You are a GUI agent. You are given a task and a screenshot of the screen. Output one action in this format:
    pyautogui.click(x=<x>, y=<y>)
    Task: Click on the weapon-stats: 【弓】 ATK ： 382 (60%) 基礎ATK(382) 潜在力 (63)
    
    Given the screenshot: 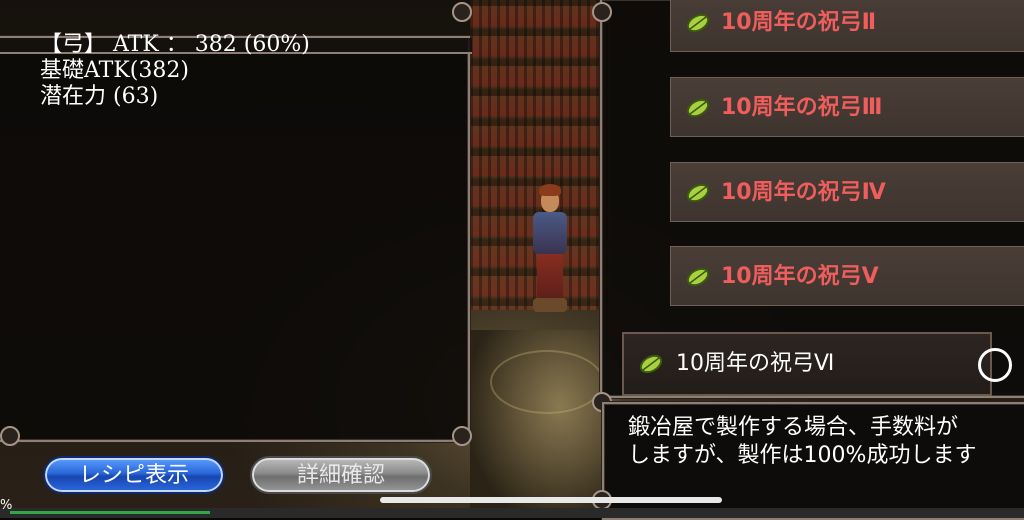 What is the action you would take?
    pyautogui.click(x=175, y=71)
    